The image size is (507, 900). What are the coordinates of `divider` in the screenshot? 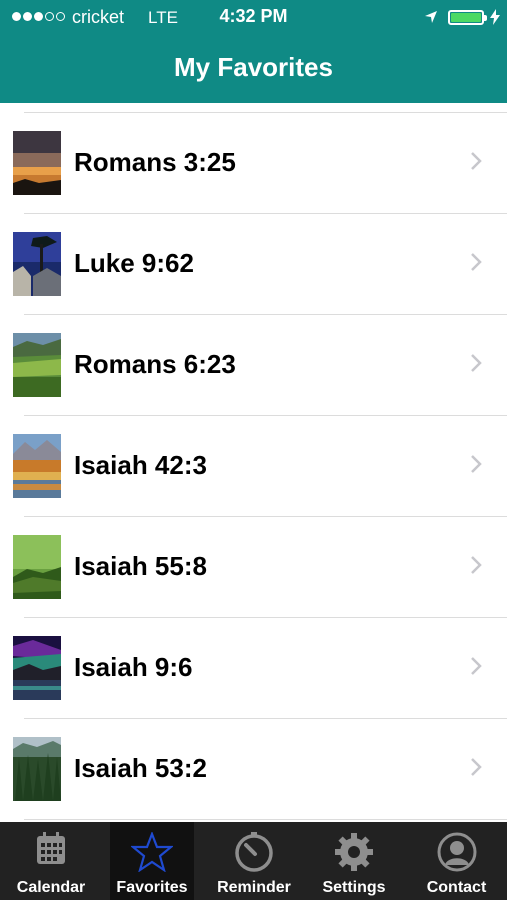 It's located at (265, 819).